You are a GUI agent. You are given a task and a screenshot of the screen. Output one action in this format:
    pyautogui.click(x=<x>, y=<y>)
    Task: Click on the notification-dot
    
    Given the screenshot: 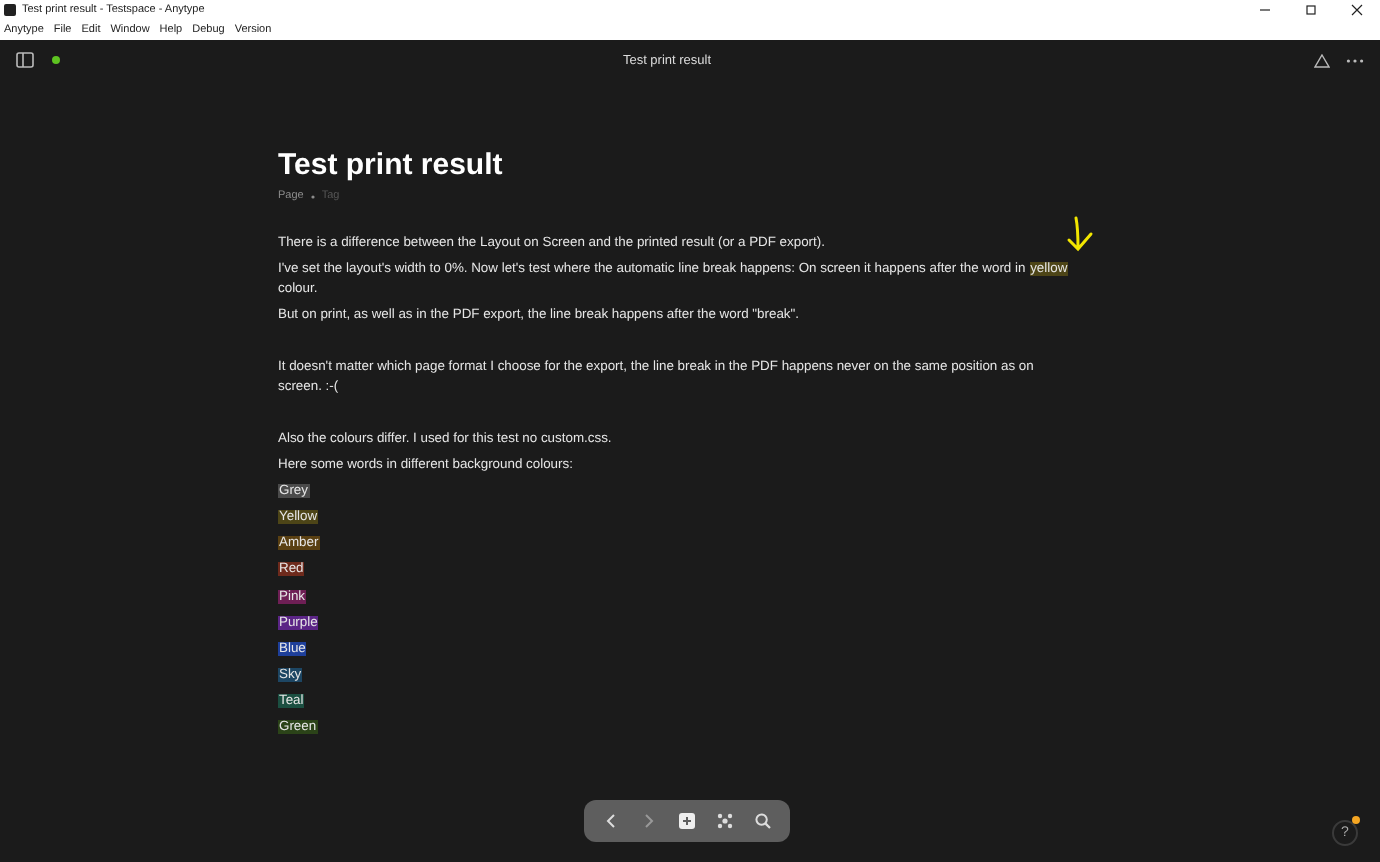 What is the action you would take?
    pyautogui.click(x=1356, y=820)
    